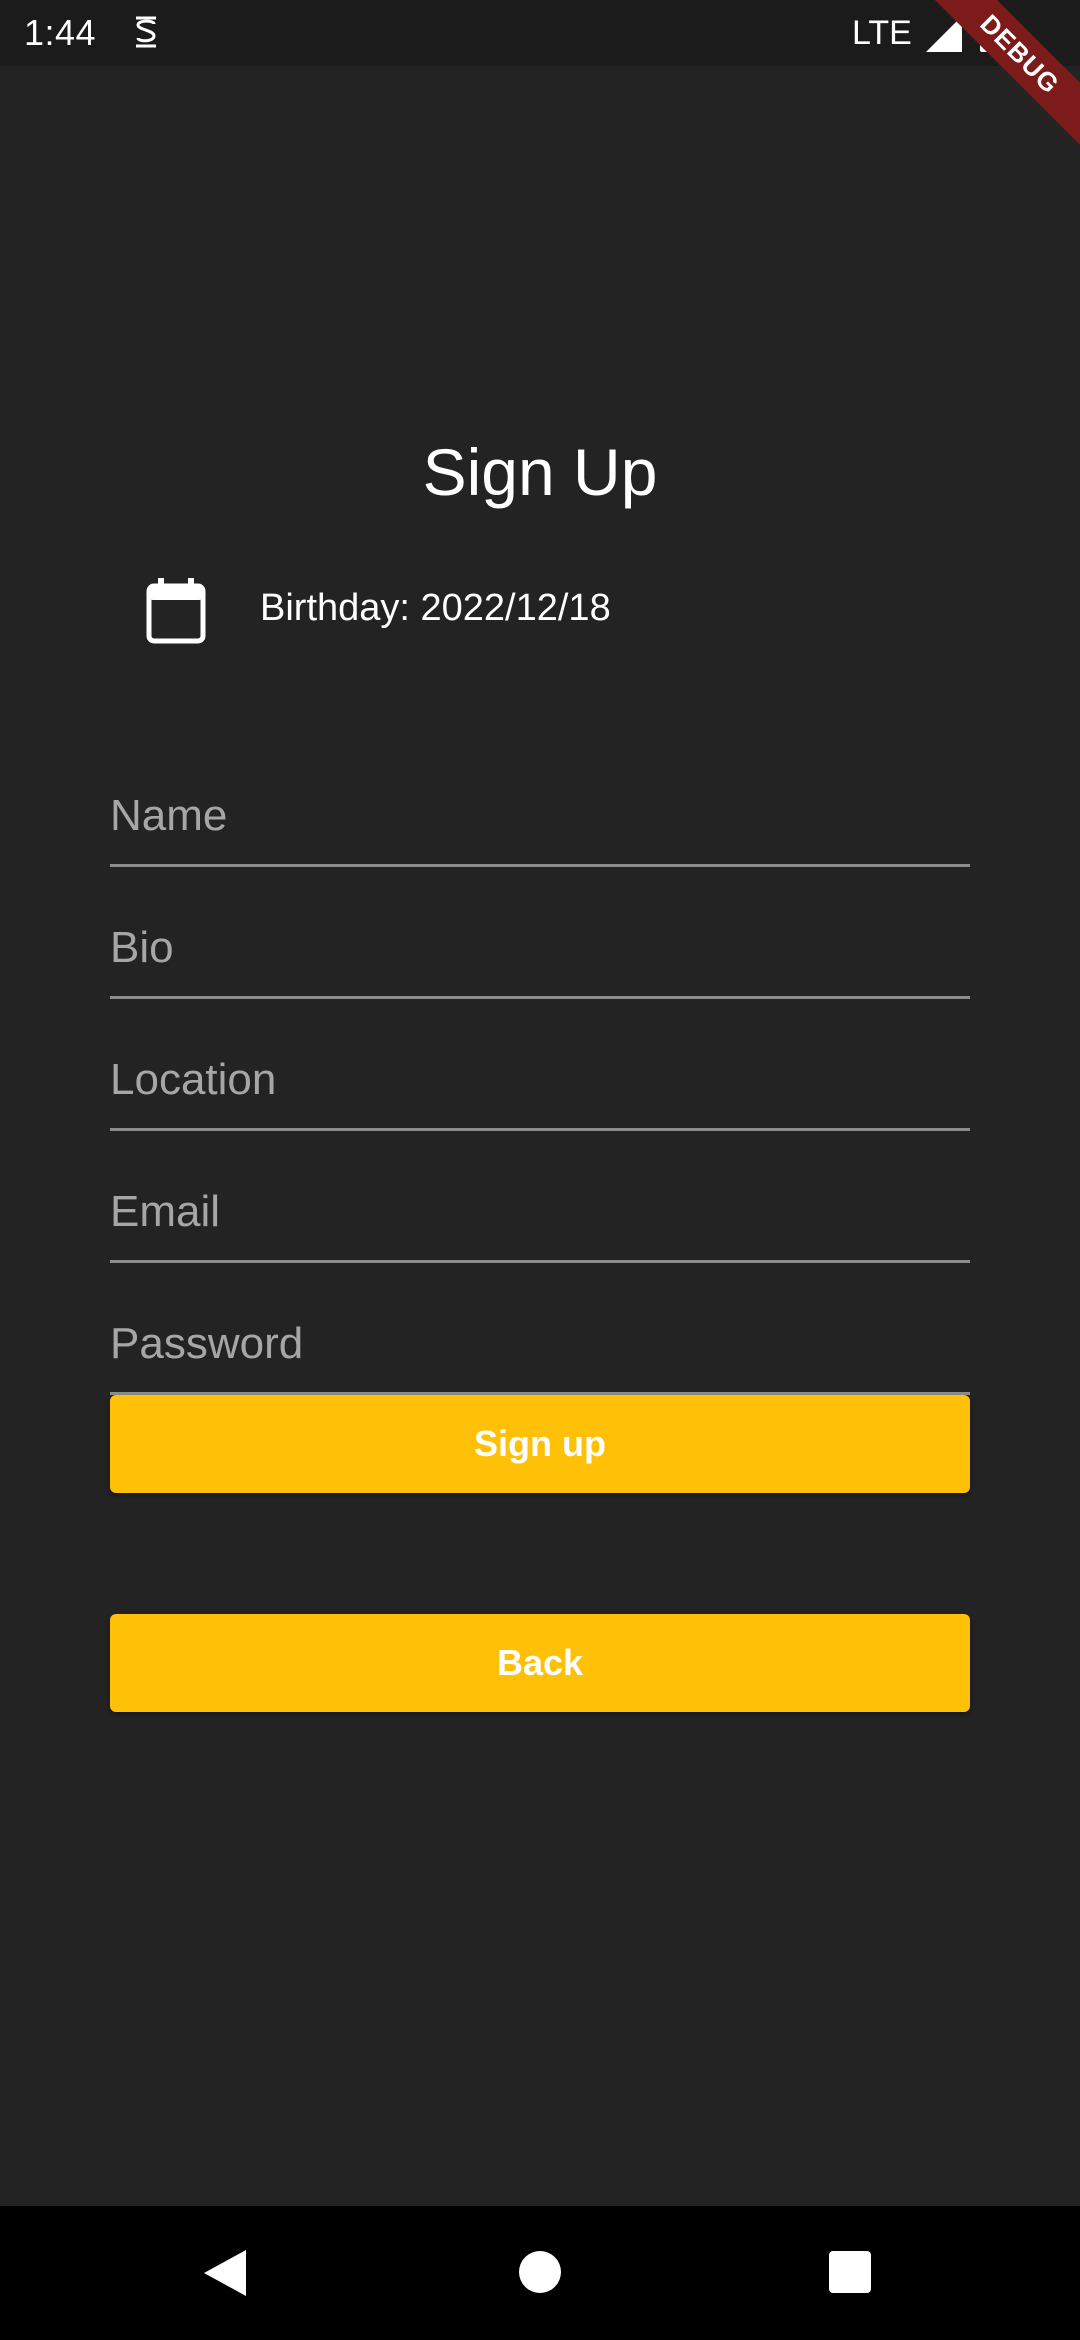  What do you see at coordinates (540, 1080) in the screenshot?
I see `location-input` at bounding box center [540, 1080].